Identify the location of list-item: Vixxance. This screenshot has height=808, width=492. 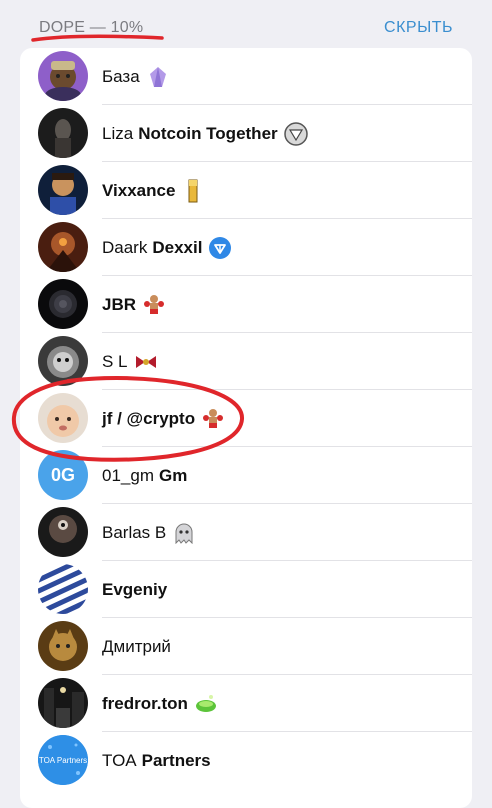
(246, 190).